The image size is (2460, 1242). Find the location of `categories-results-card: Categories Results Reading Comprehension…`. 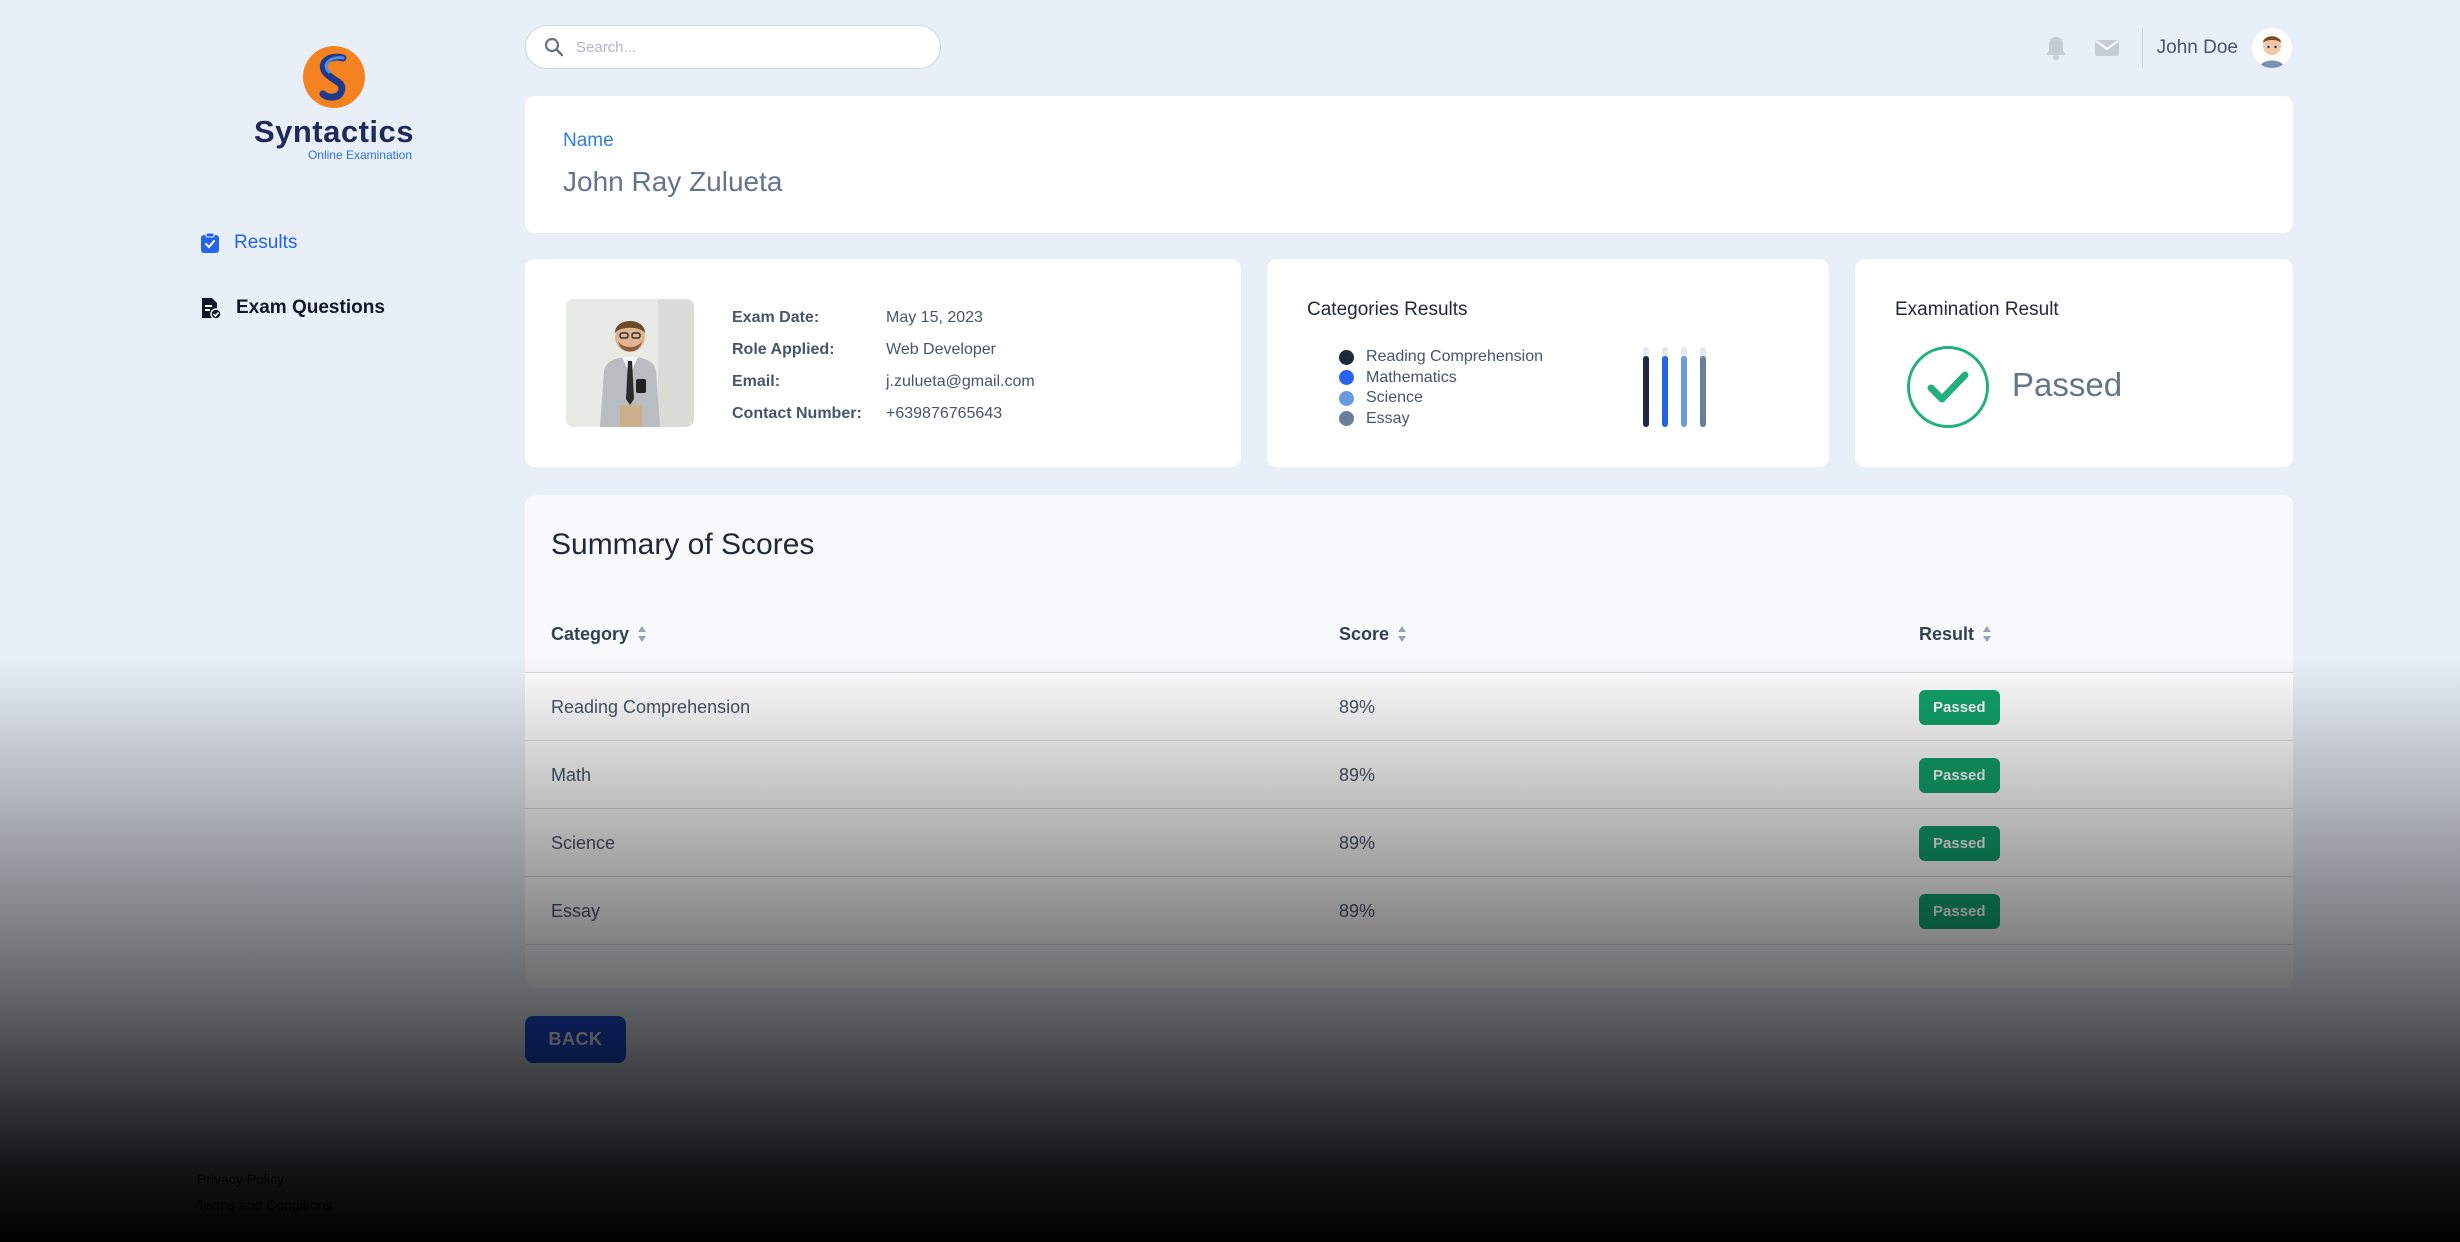

categories-results-card: Categories Results Reading Comprehension… is located at coordinates (1548, 363).